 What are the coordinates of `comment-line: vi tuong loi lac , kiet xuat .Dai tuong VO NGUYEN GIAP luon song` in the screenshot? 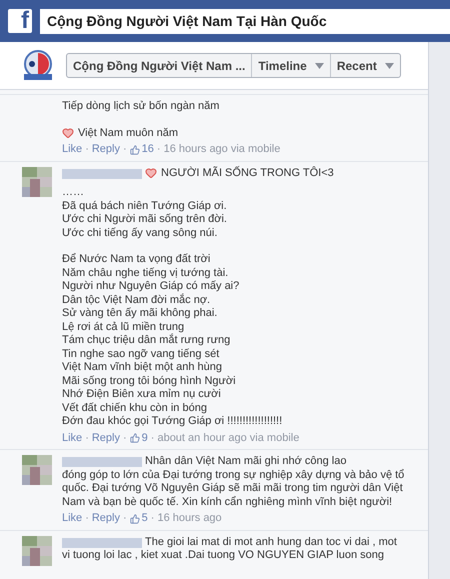 It's located at (223, 555).